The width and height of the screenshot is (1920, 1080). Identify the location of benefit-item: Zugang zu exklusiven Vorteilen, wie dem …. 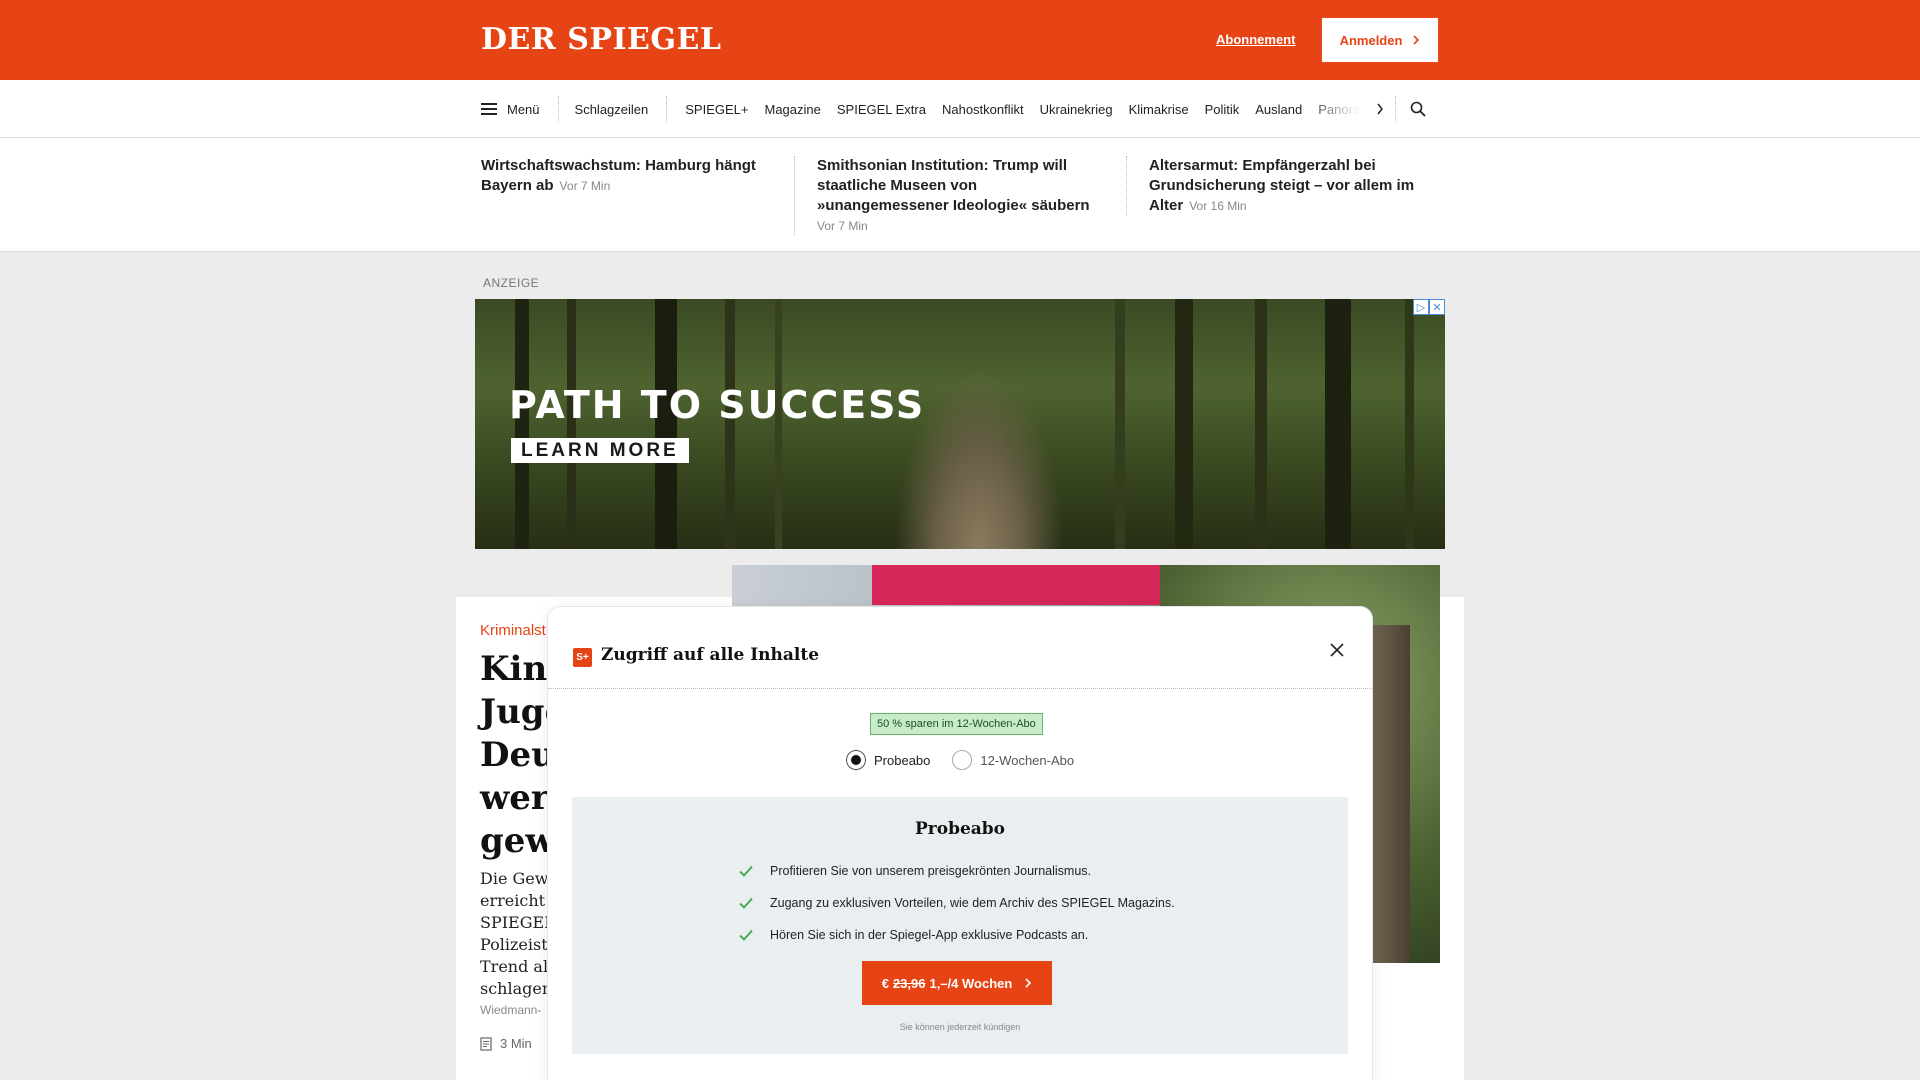
(956, 903).